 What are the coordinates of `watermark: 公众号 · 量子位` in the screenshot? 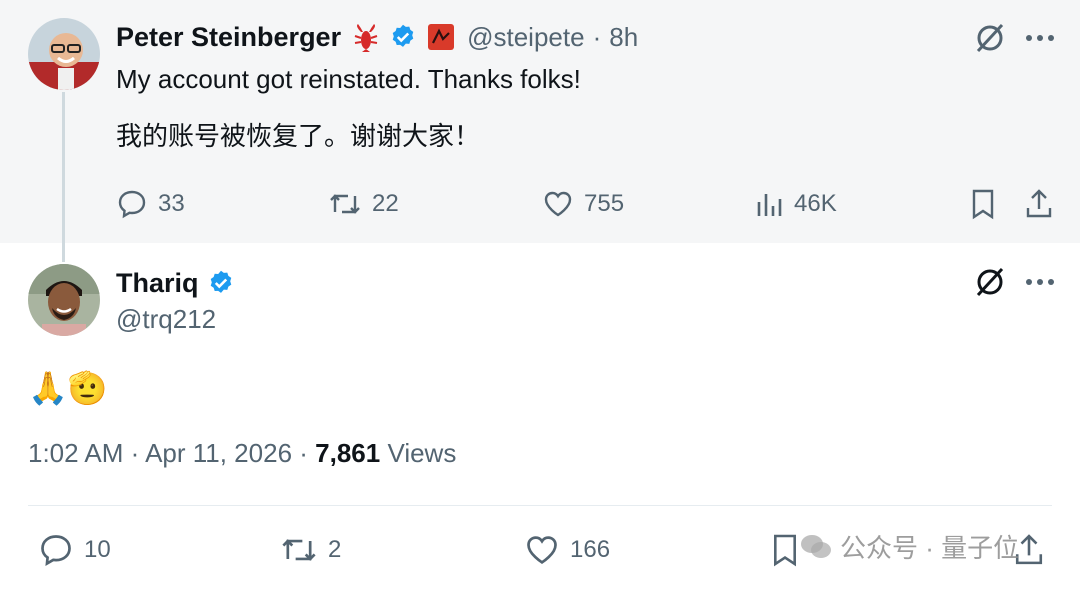 It's located at (909, 546).